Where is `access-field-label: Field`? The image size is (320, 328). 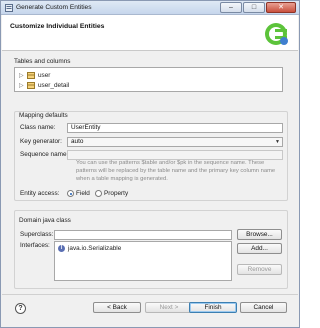 access-field-label: Field is located at coordinates (83, 193).